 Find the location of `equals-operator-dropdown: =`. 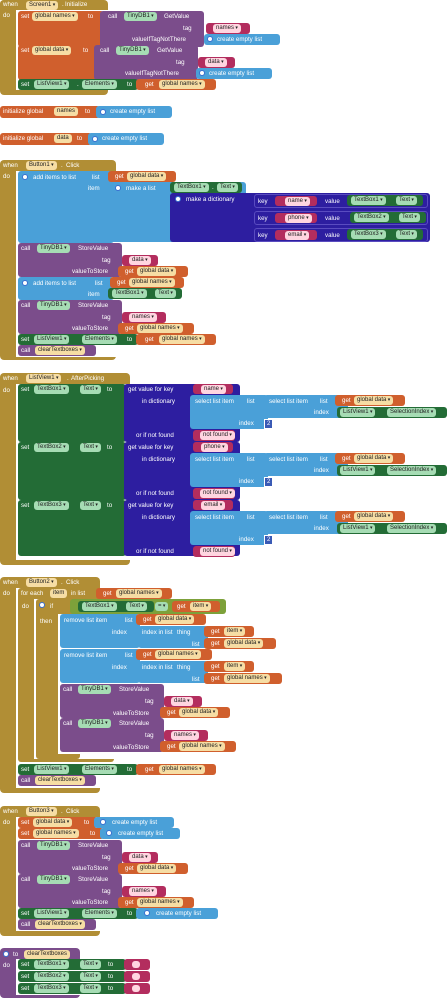

equals-operator-dropdown: = is located at coordinates (162, 606).